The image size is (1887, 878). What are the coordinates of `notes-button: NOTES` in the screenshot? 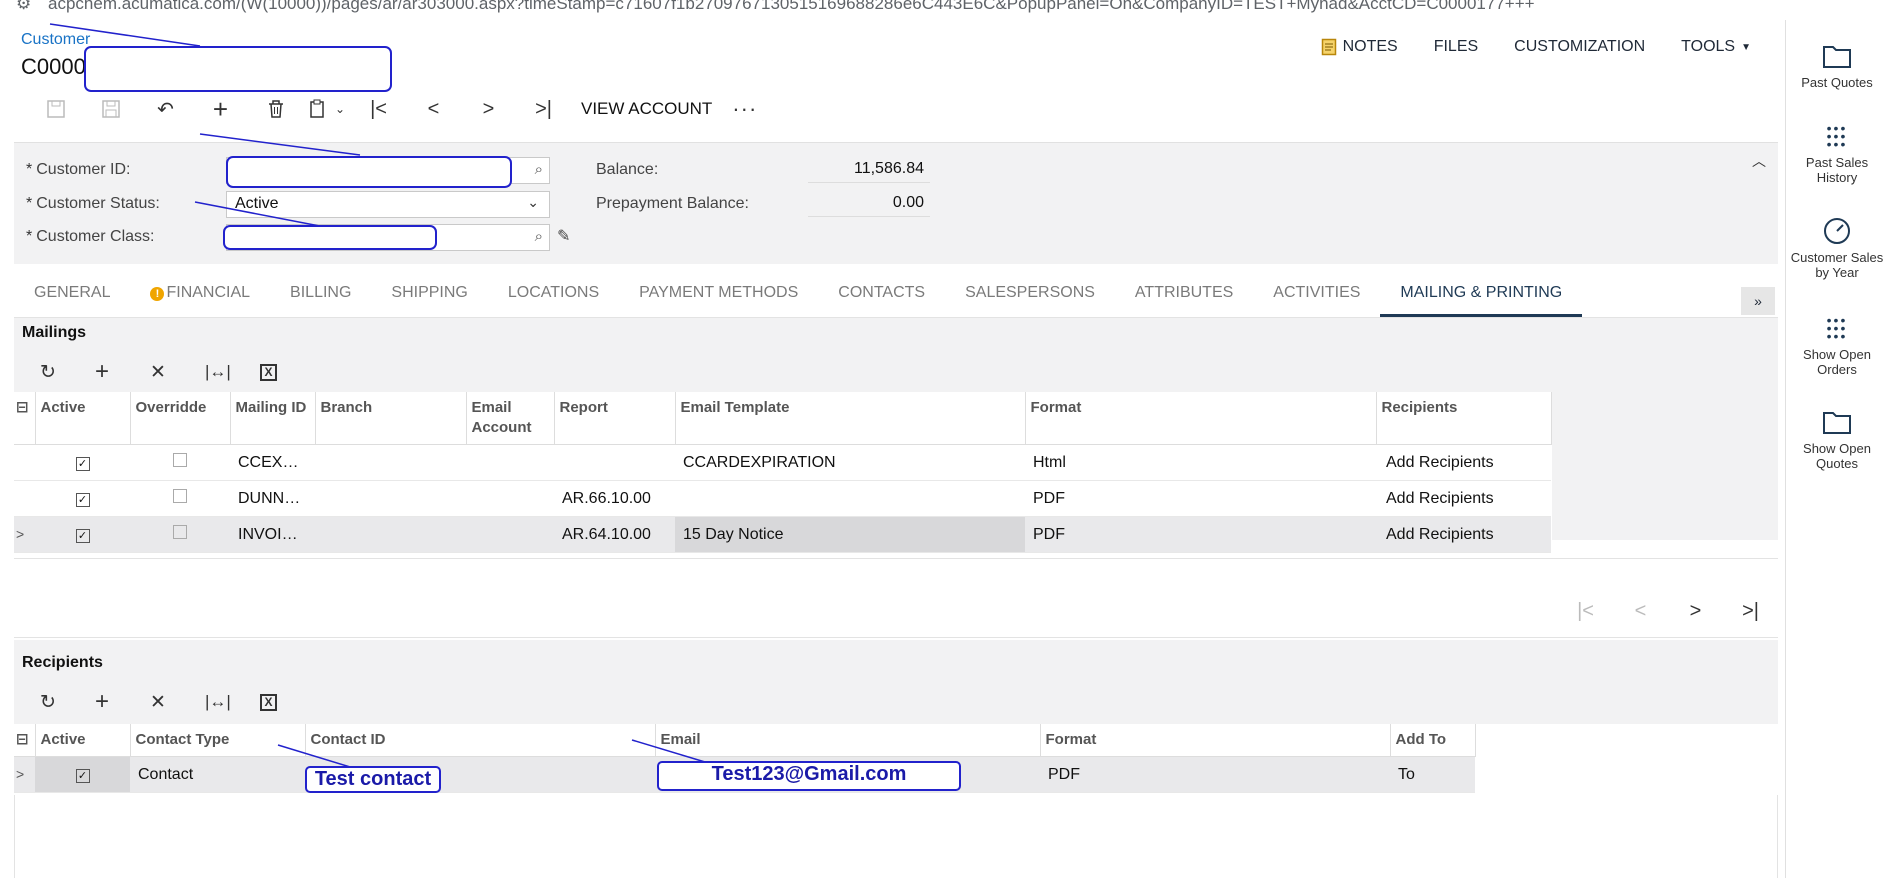 It's located at (1359, 47).